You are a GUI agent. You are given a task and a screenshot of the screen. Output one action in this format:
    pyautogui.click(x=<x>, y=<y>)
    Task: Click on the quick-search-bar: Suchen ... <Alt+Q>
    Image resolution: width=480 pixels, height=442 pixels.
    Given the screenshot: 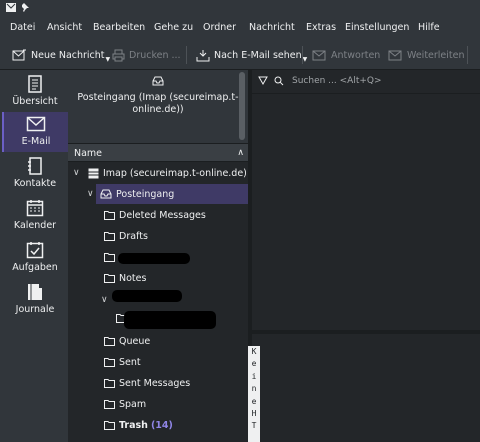 What is the action you would take?
    pyautogui.click(x=366, y=82)
    